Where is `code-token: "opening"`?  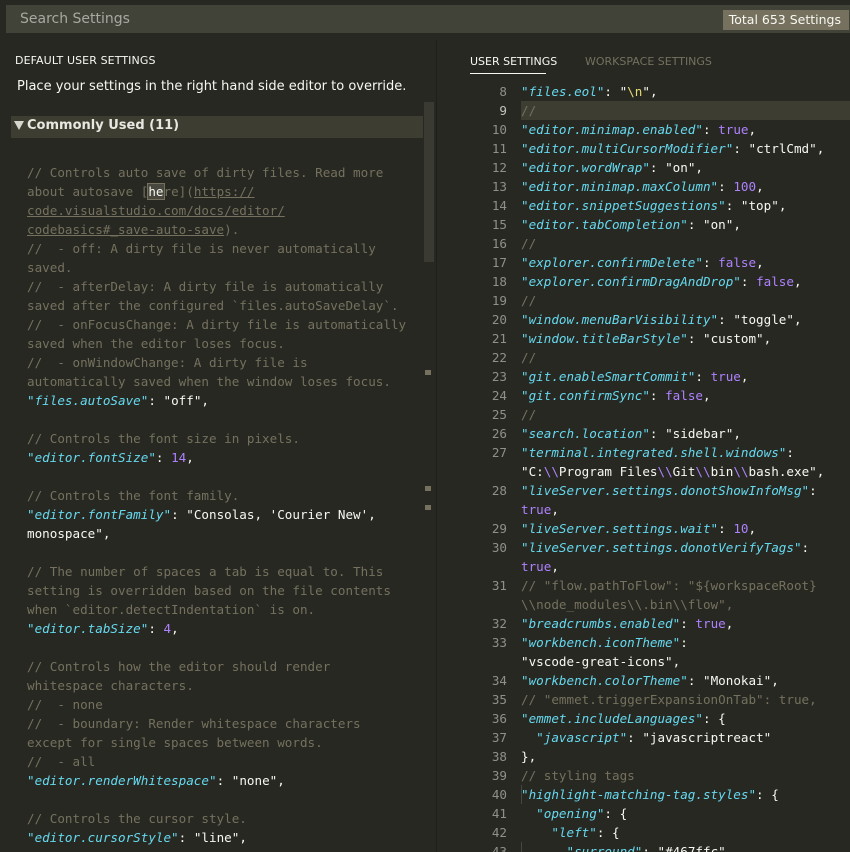
code-token: "opening" is located at coordinates (570, 813).